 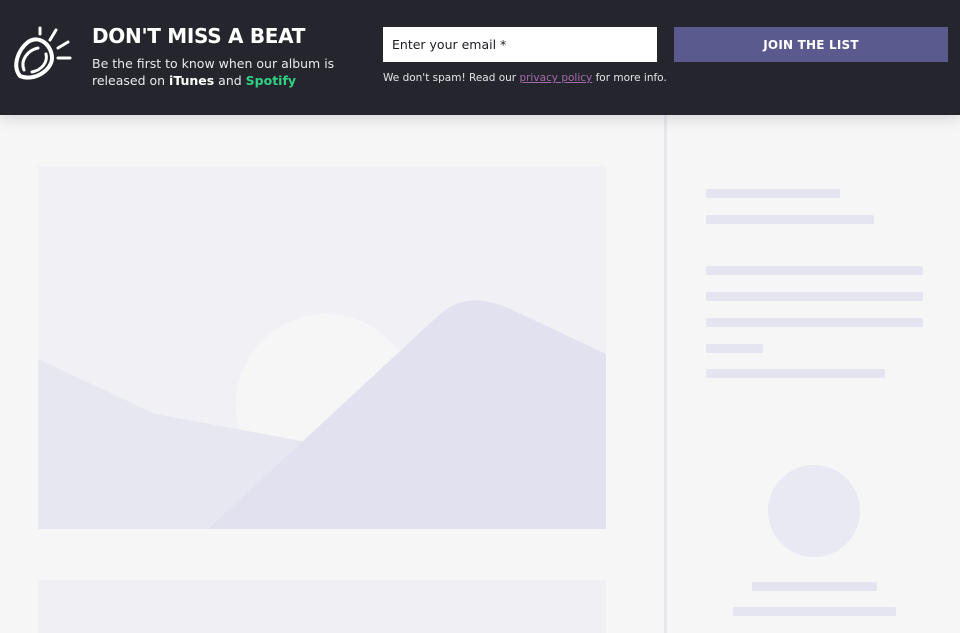 What do you see at coordinates (814, 511) in the screenshot?
I see `avatar-placeholder` at bounding box center [814, 511].